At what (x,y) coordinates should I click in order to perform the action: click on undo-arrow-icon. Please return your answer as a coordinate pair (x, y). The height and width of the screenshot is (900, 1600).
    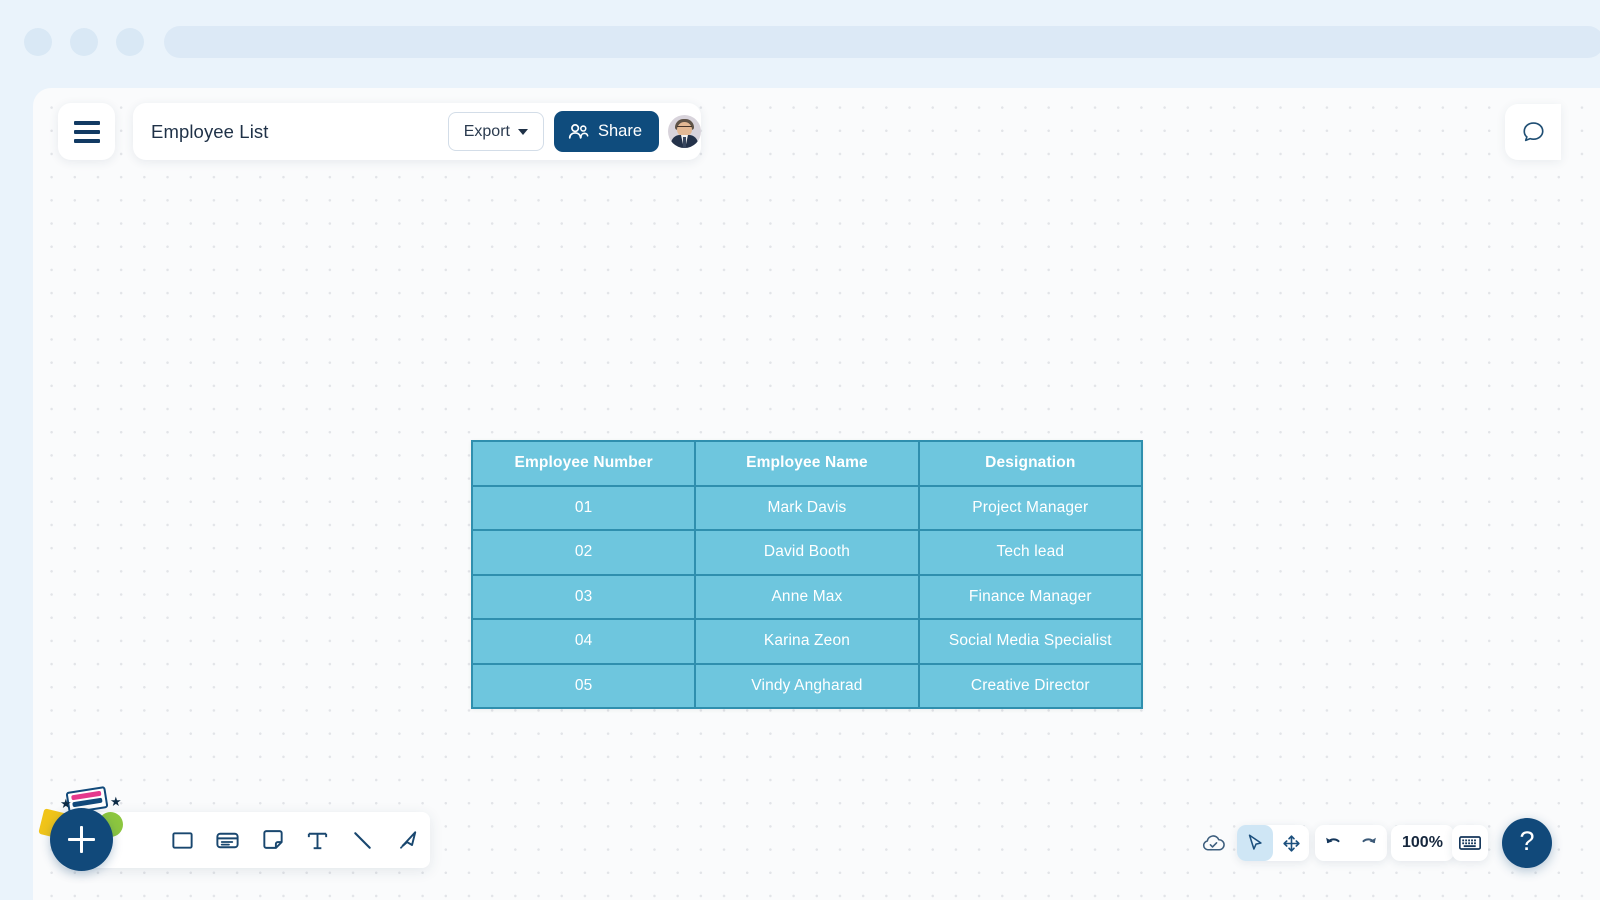
    Looking at the image, I should click on (1333, 843).